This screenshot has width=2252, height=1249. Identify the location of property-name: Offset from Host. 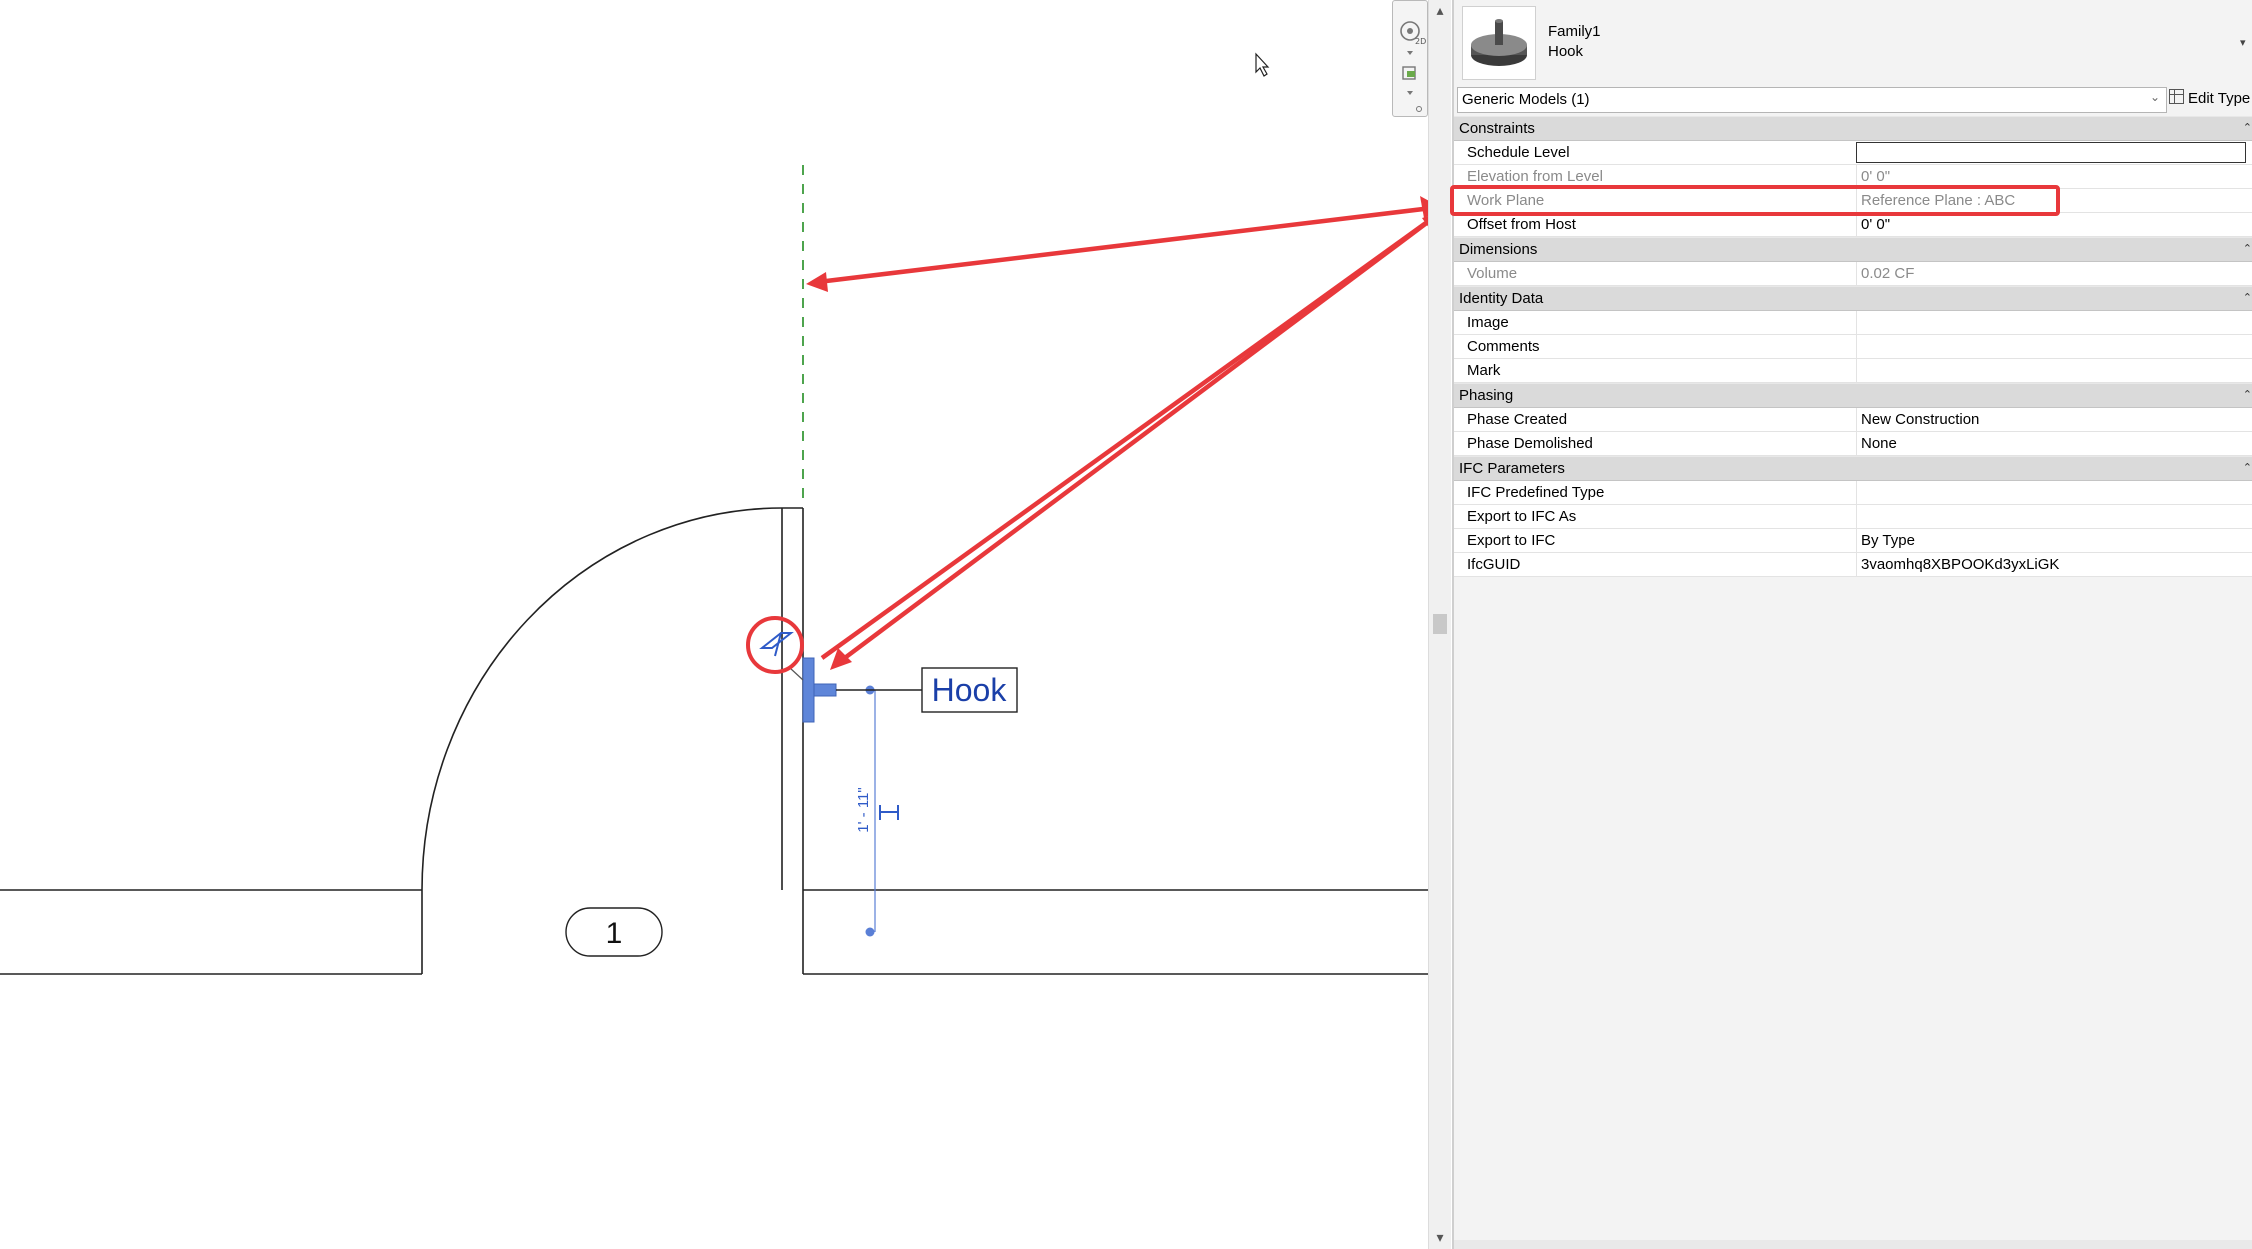
(1521, 224).